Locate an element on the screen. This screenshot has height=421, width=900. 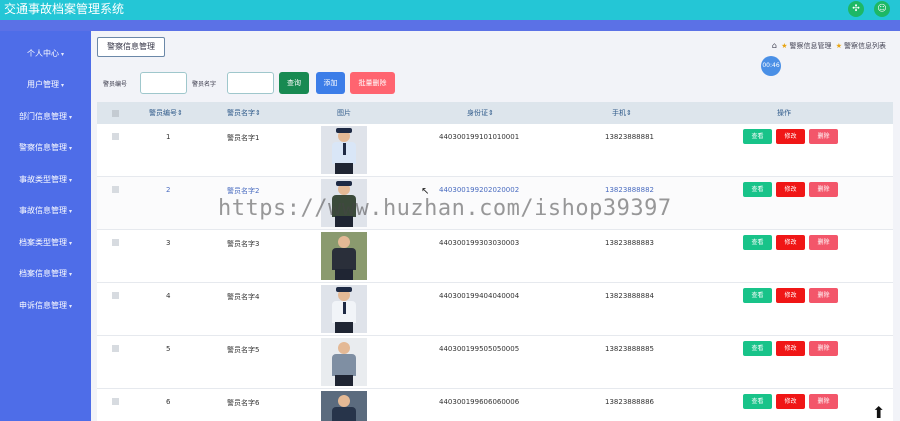
col-police-id: 警员编号⇕ is located at coordinates (166, 113).